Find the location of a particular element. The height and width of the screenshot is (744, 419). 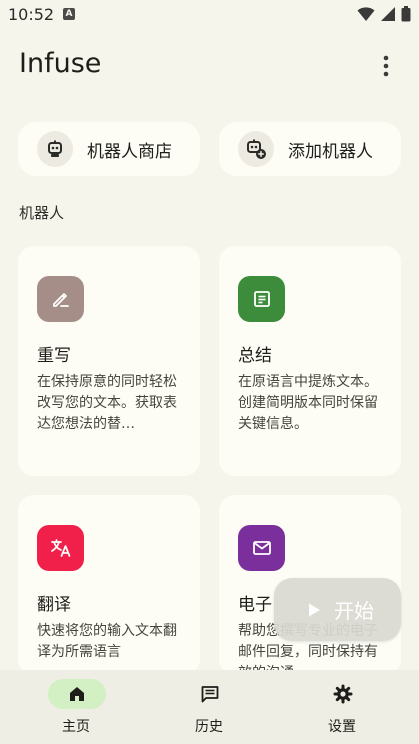

home-icon is located at coordinates (77, 694).